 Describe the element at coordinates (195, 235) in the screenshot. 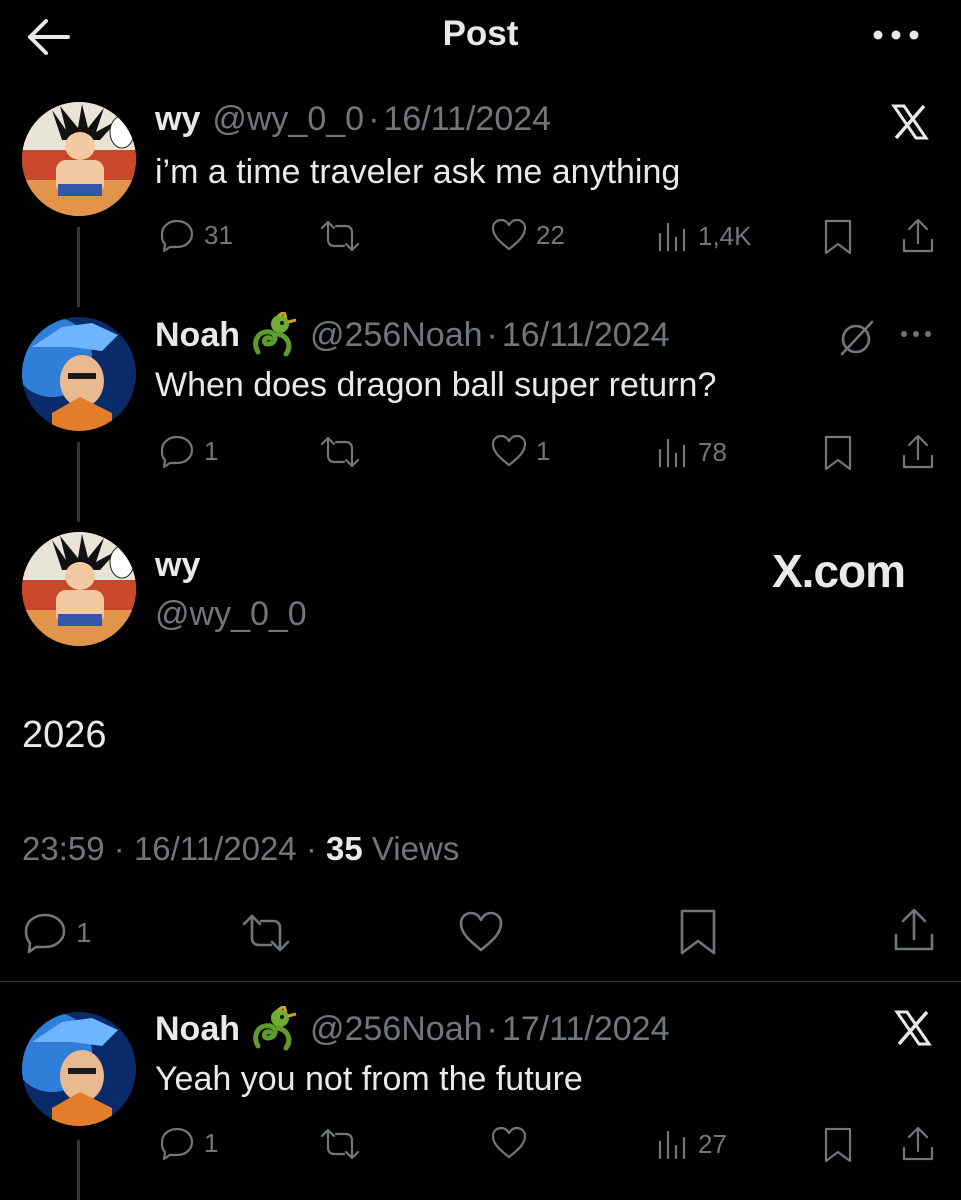

I see `reply-button: 31` at that location.